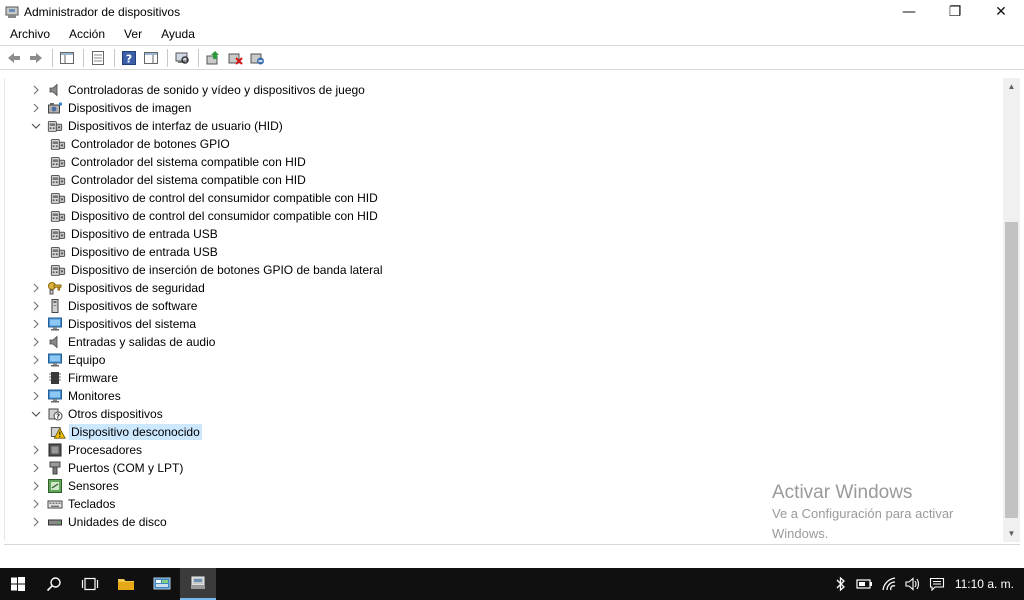 Image resolution: width=1024 pixels, height=600 pixels. What do you see at coordinates (14, 58) in the screenshot?
I see `back-icon` at bounding box center [14, 58].